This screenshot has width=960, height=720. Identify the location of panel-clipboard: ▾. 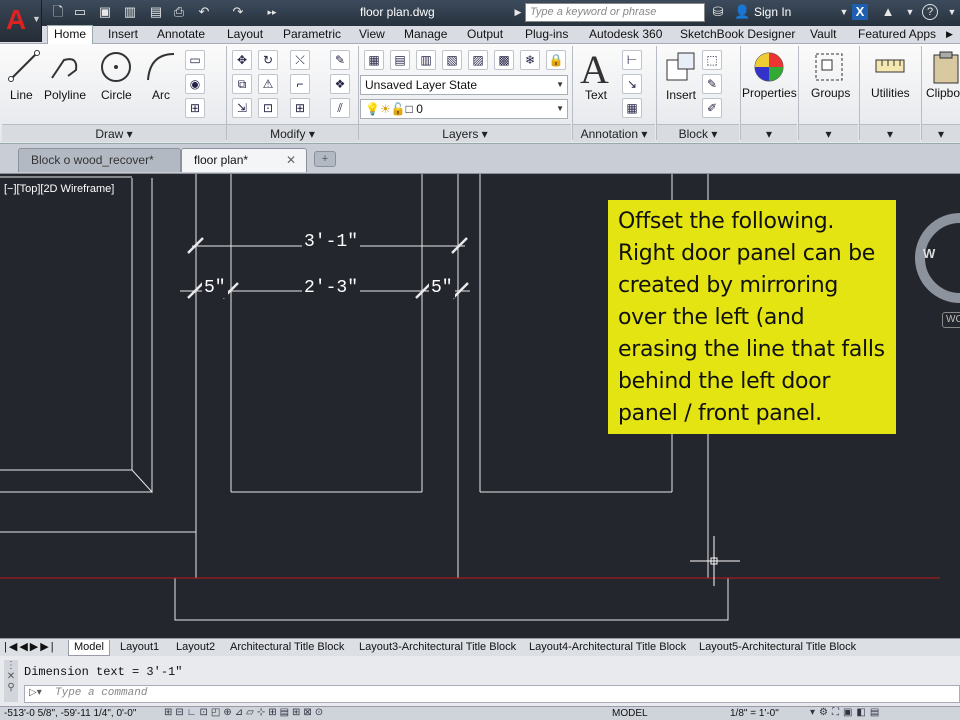
(941, 133).